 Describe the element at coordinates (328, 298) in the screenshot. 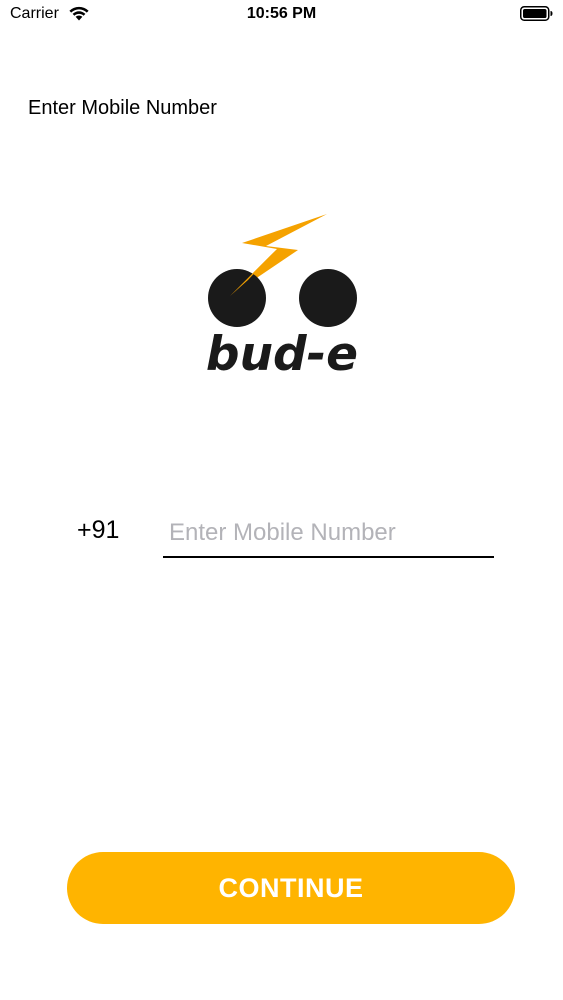

I see `right-wheel-icon` at that location.